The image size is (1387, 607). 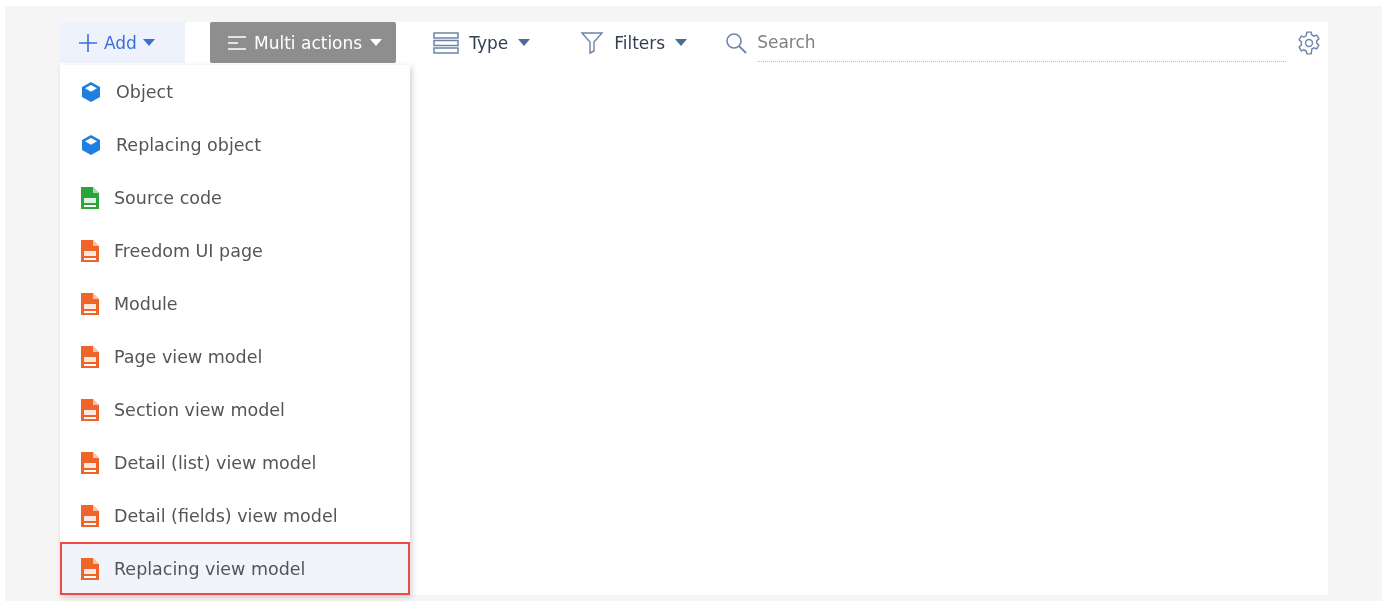 What do you see at coordinates (88, 42) in the screenshot?
I see `plus-icon` at bounding box center [88, 42].